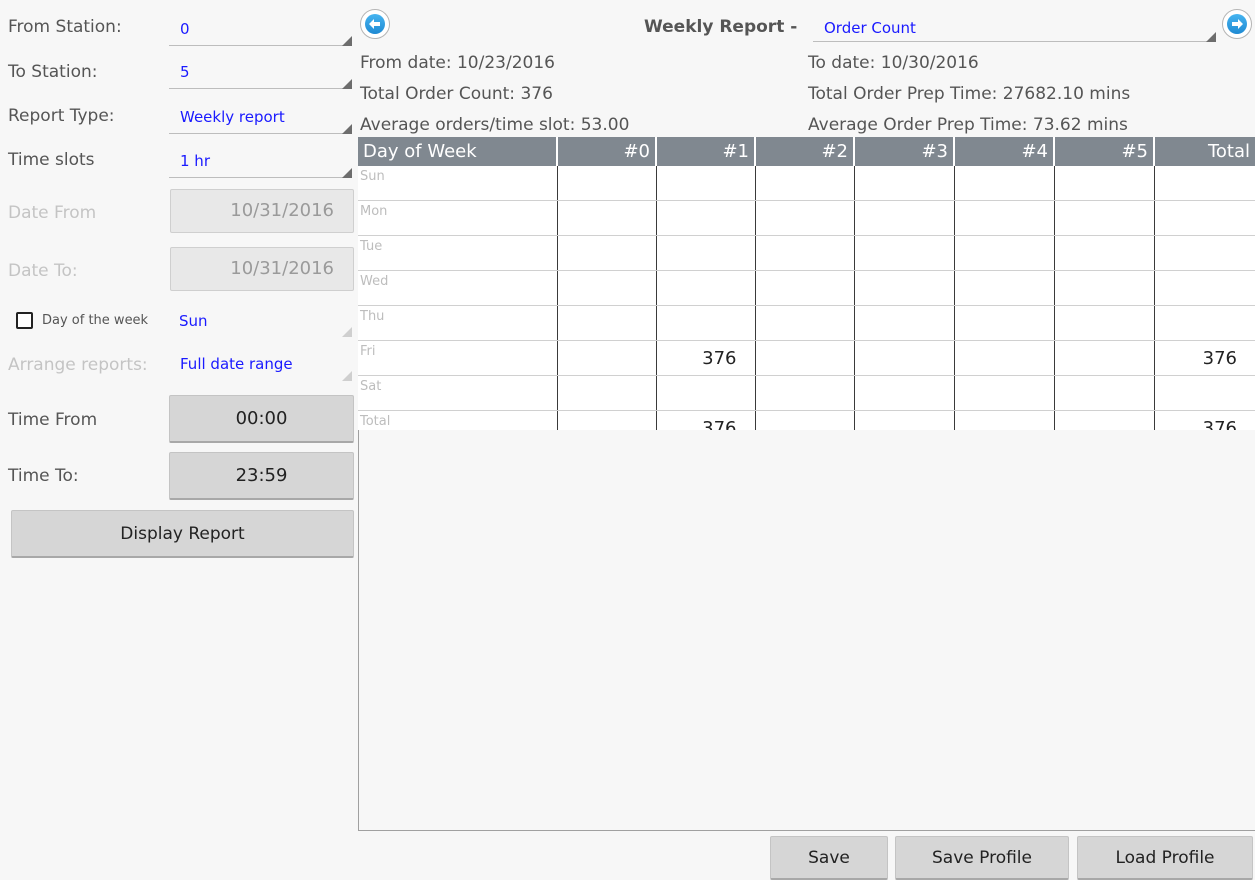 The height and width of the screenshot is (880, 1255). What do you see at coordinates (195, 161) in the screenshot?
I see `time-slots-value: 1 hr` at bounding box center [195, 161].